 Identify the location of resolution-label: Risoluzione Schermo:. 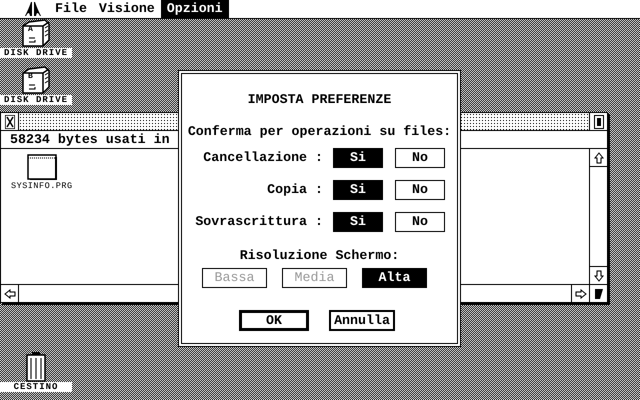
(320, 256).